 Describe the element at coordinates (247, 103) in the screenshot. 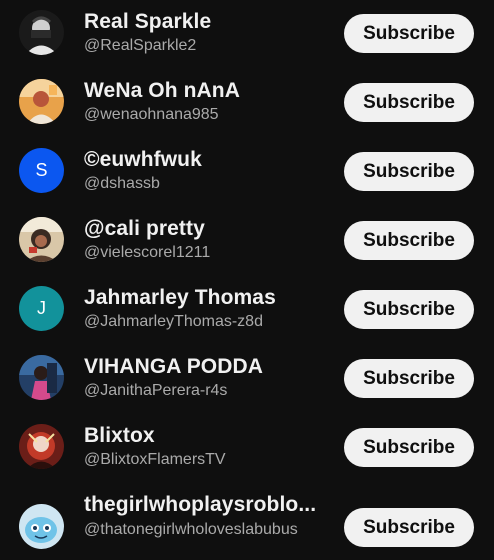

I see `channel-row: WeNa Oh nAnA @wenaohnana985 Subscribe` at that location.